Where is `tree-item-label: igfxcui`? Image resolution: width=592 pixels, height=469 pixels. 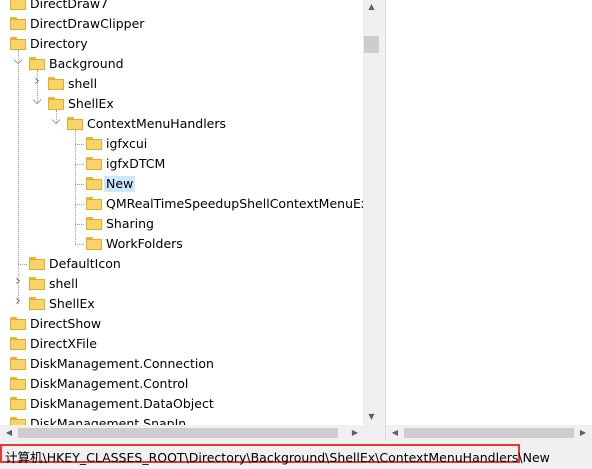
tree-item-label: igfxcui is located at coordinates (127, 143).